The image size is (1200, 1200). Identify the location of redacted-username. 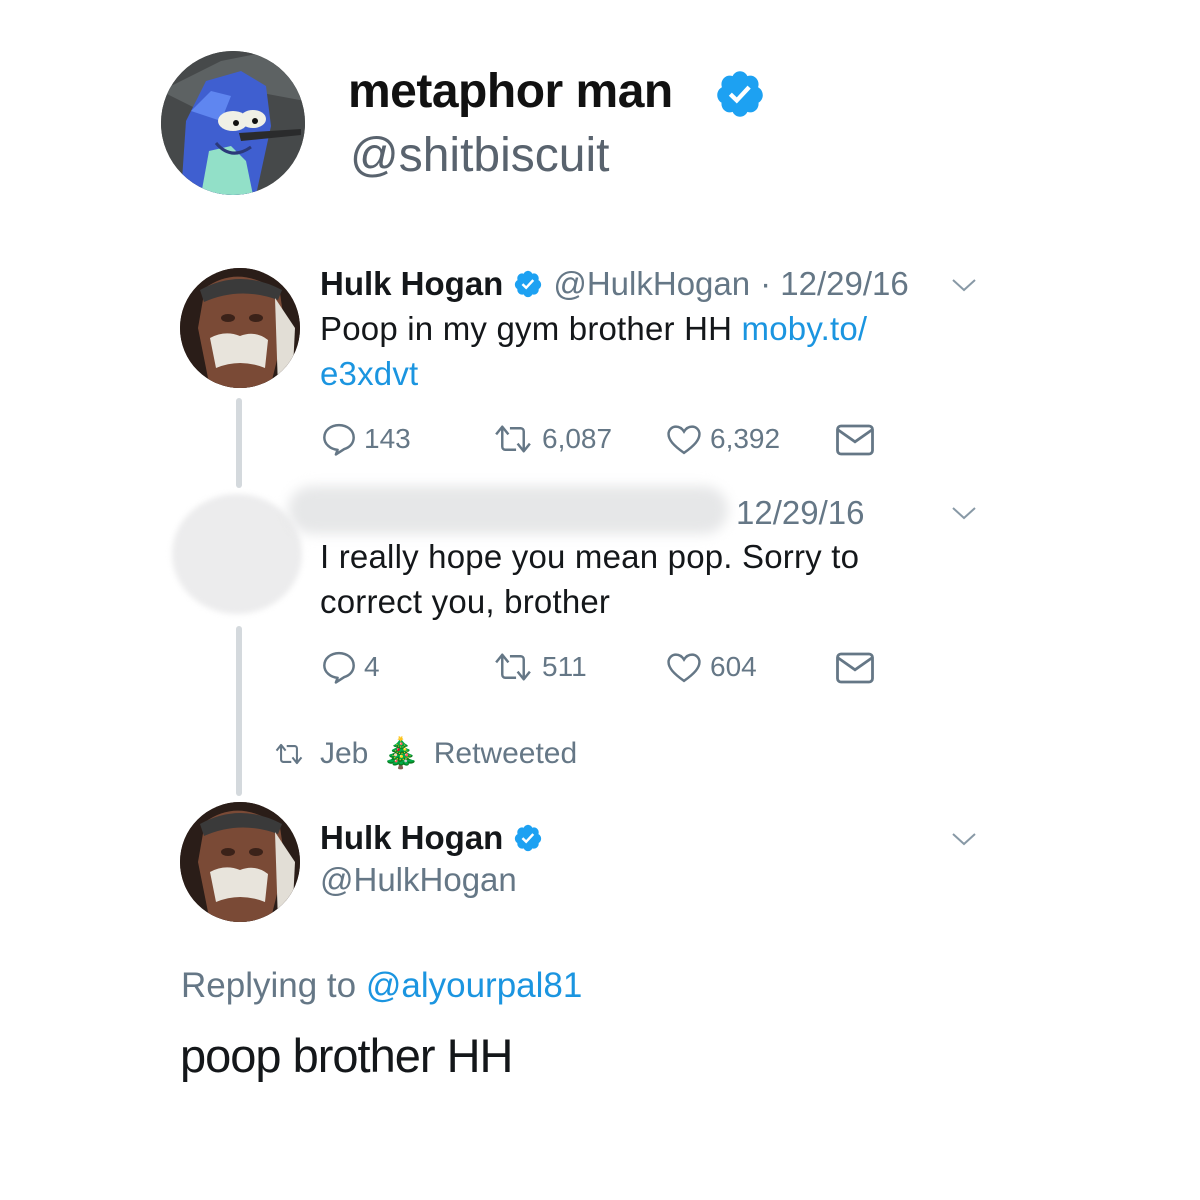
(508, 510).